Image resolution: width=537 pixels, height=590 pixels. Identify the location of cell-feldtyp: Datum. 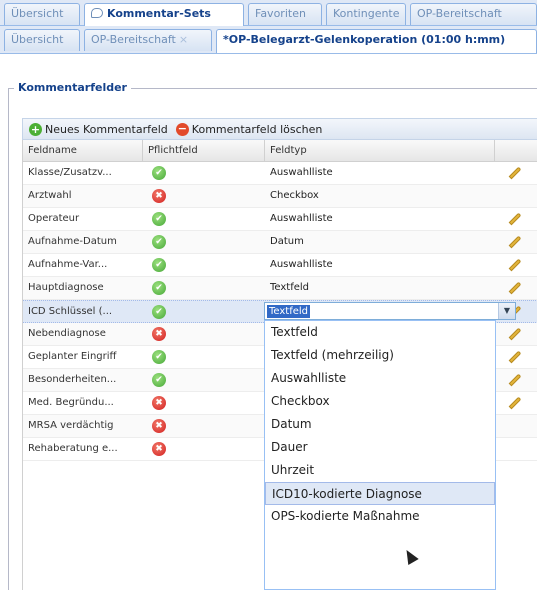
(380, 242).